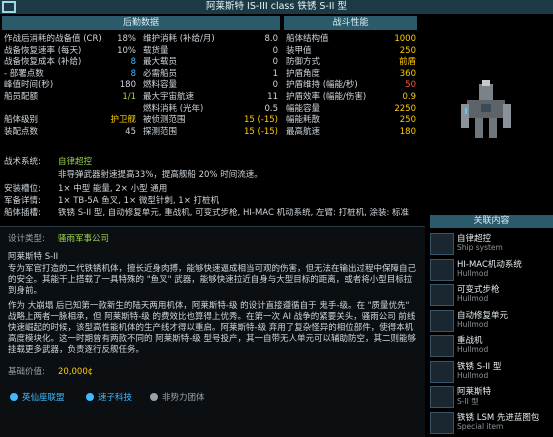  What do you see at coordinates (303, 73) in the screenshot?
I see `combat-stat-label: 护盾角度` at bounding box center [303, 73].